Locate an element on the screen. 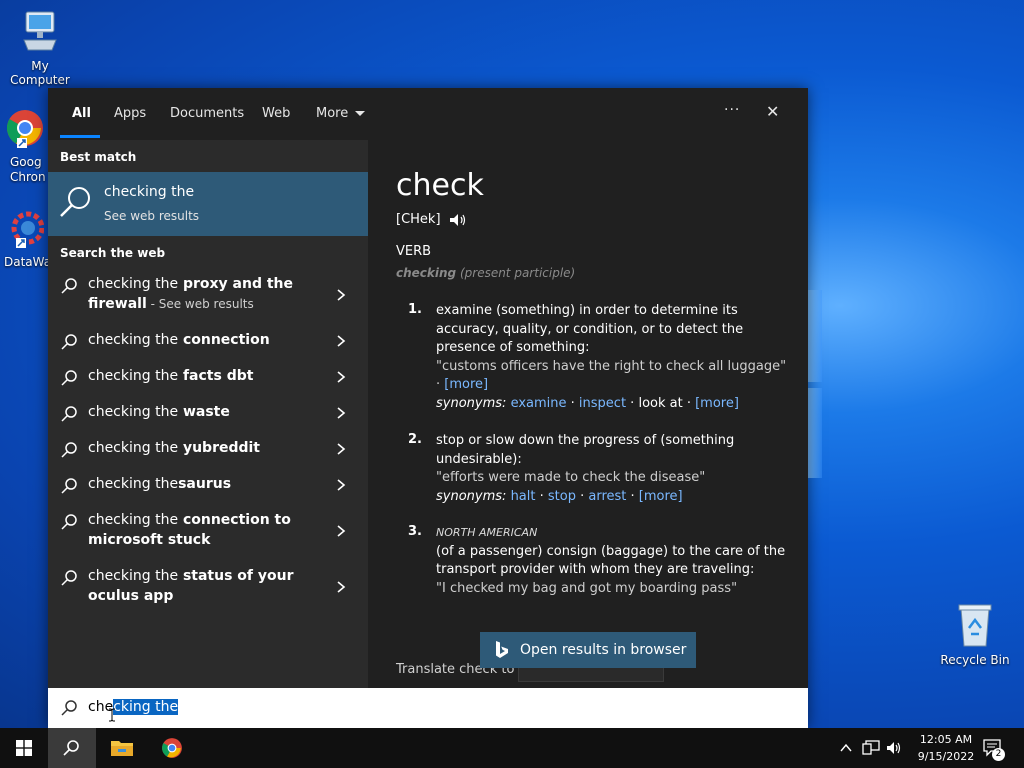 The image size is (1024, 768). suggestion-item: checking the connection is located at coordinates (208, 342).